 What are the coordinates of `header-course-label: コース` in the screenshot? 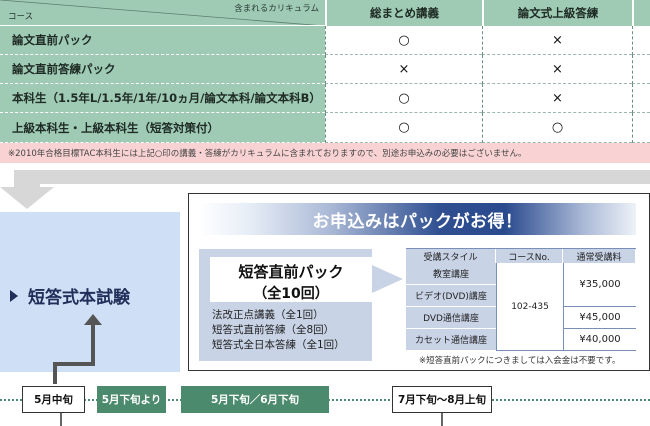 It's located at (21, 17).